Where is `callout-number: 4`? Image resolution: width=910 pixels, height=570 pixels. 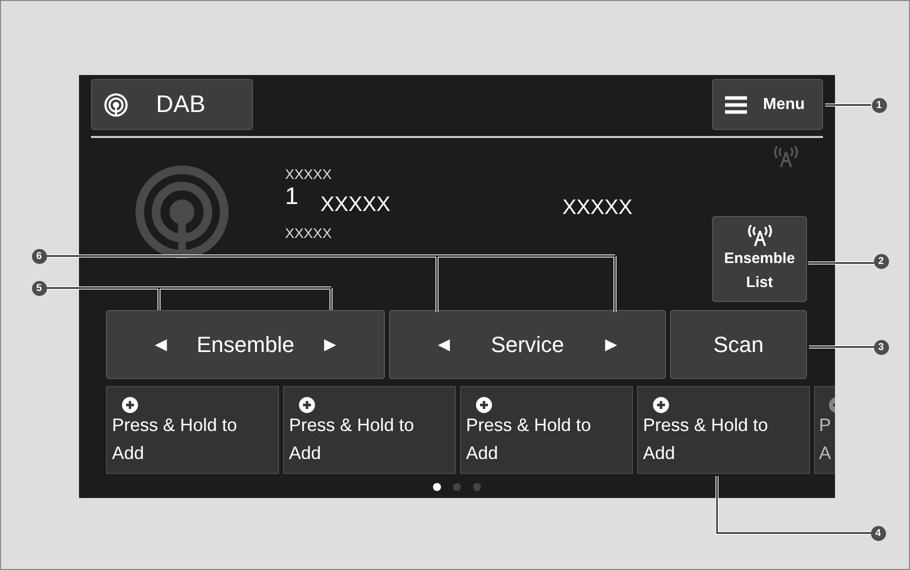 callout-number: 4 is located at coordinates (878, 533).